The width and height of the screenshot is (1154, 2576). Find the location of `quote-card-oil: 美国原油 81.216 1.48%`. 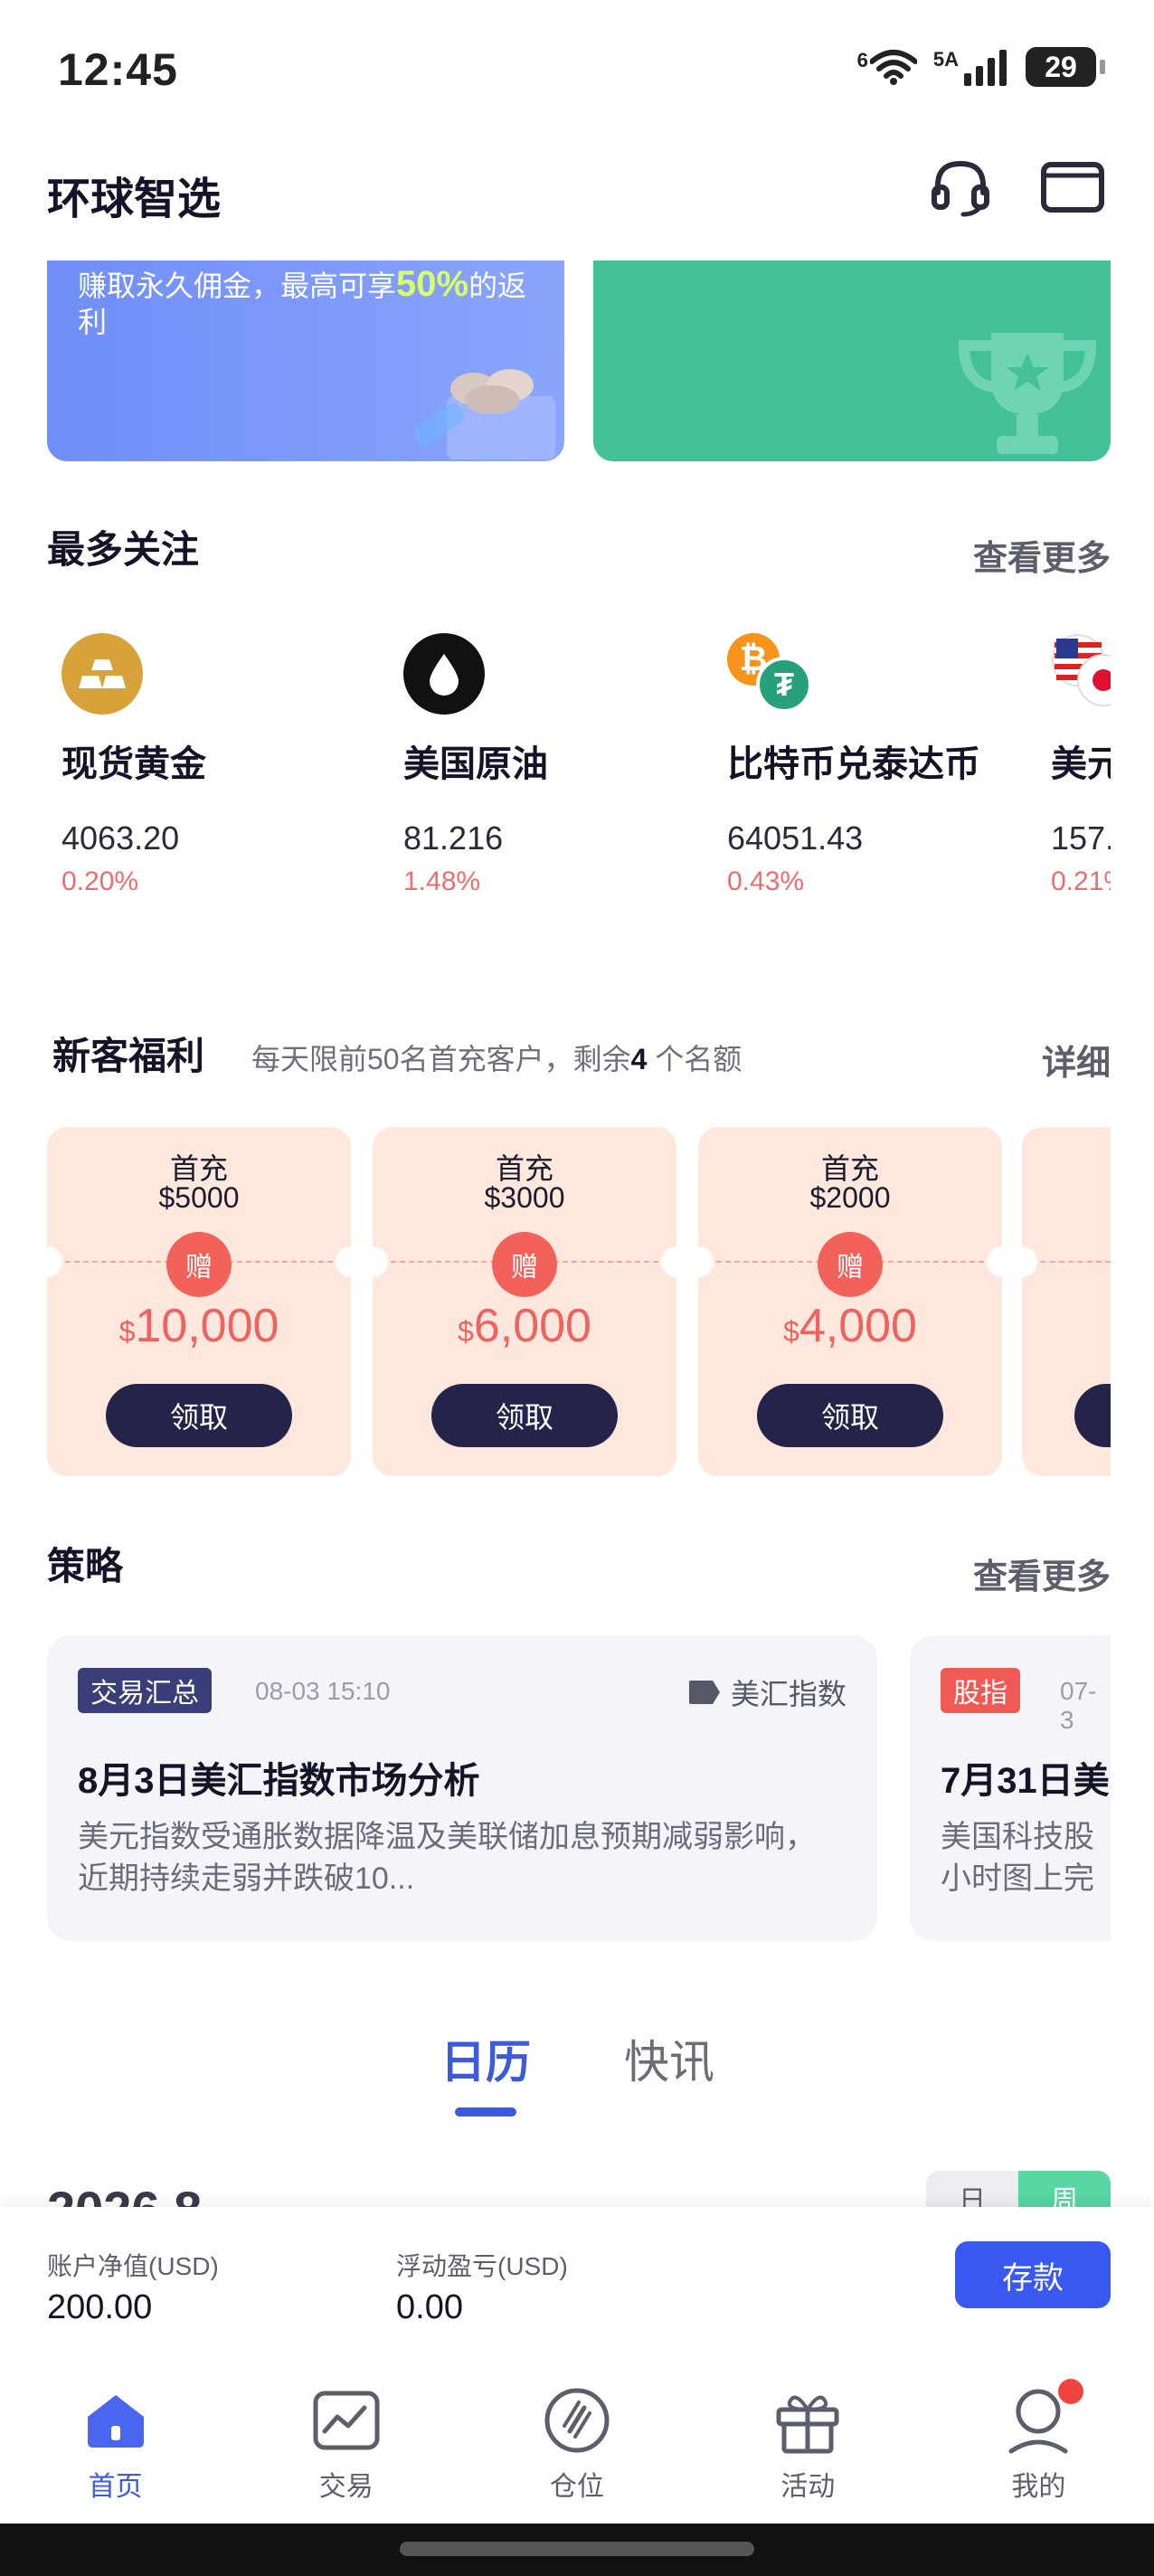

quote-card-oil: 美国原油 81.216 1.48% is located at coordinates (548, 765).